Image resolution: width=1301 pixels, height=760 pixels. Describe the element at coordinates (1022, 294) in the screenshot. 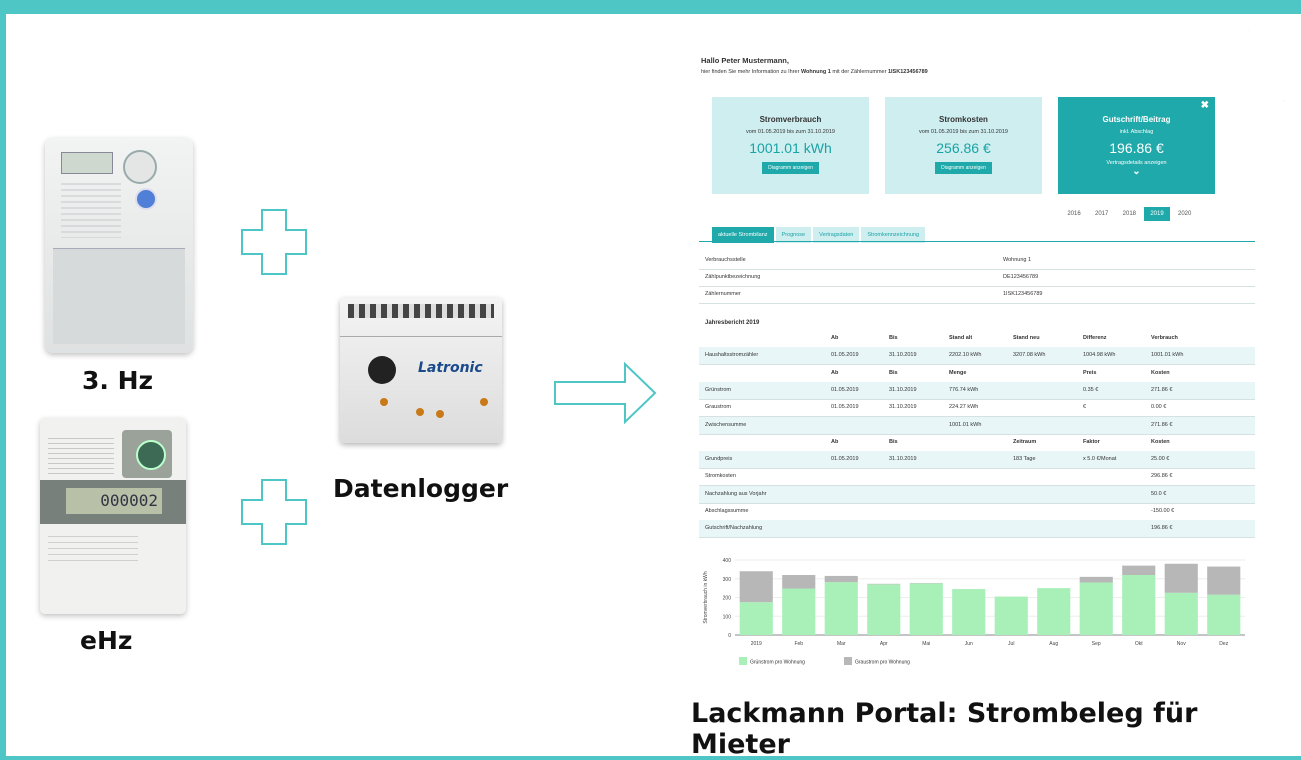

I see `info-value: 1ISK123456789` at that location.